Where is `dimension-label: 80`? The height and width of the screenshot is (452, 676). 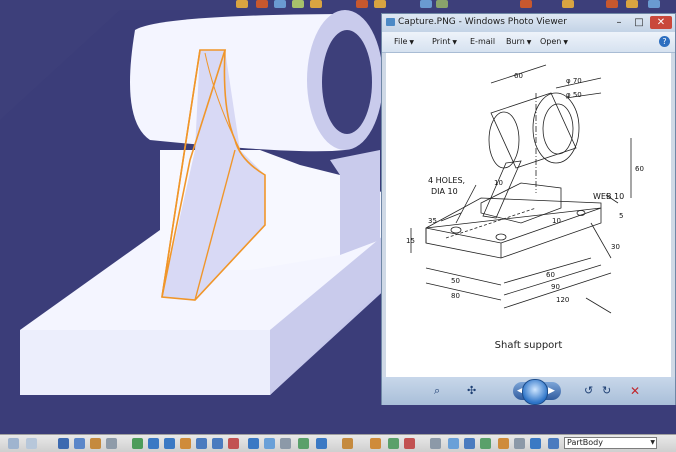 dimension-label: 80 is located at coordinates (455, 296).